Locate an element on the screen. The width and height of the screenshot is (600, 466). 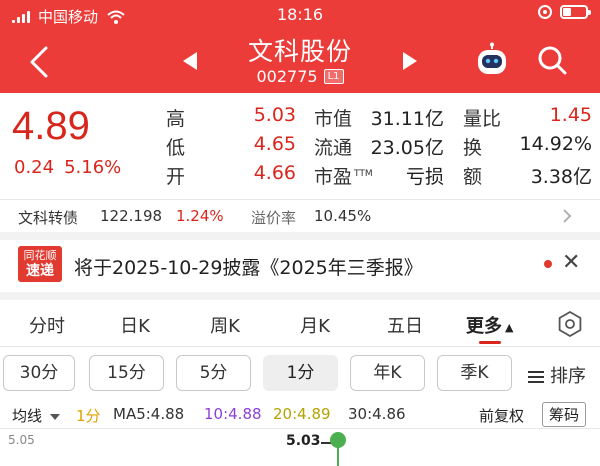
change-value: 0.24 is located at coordinates (34, 167).